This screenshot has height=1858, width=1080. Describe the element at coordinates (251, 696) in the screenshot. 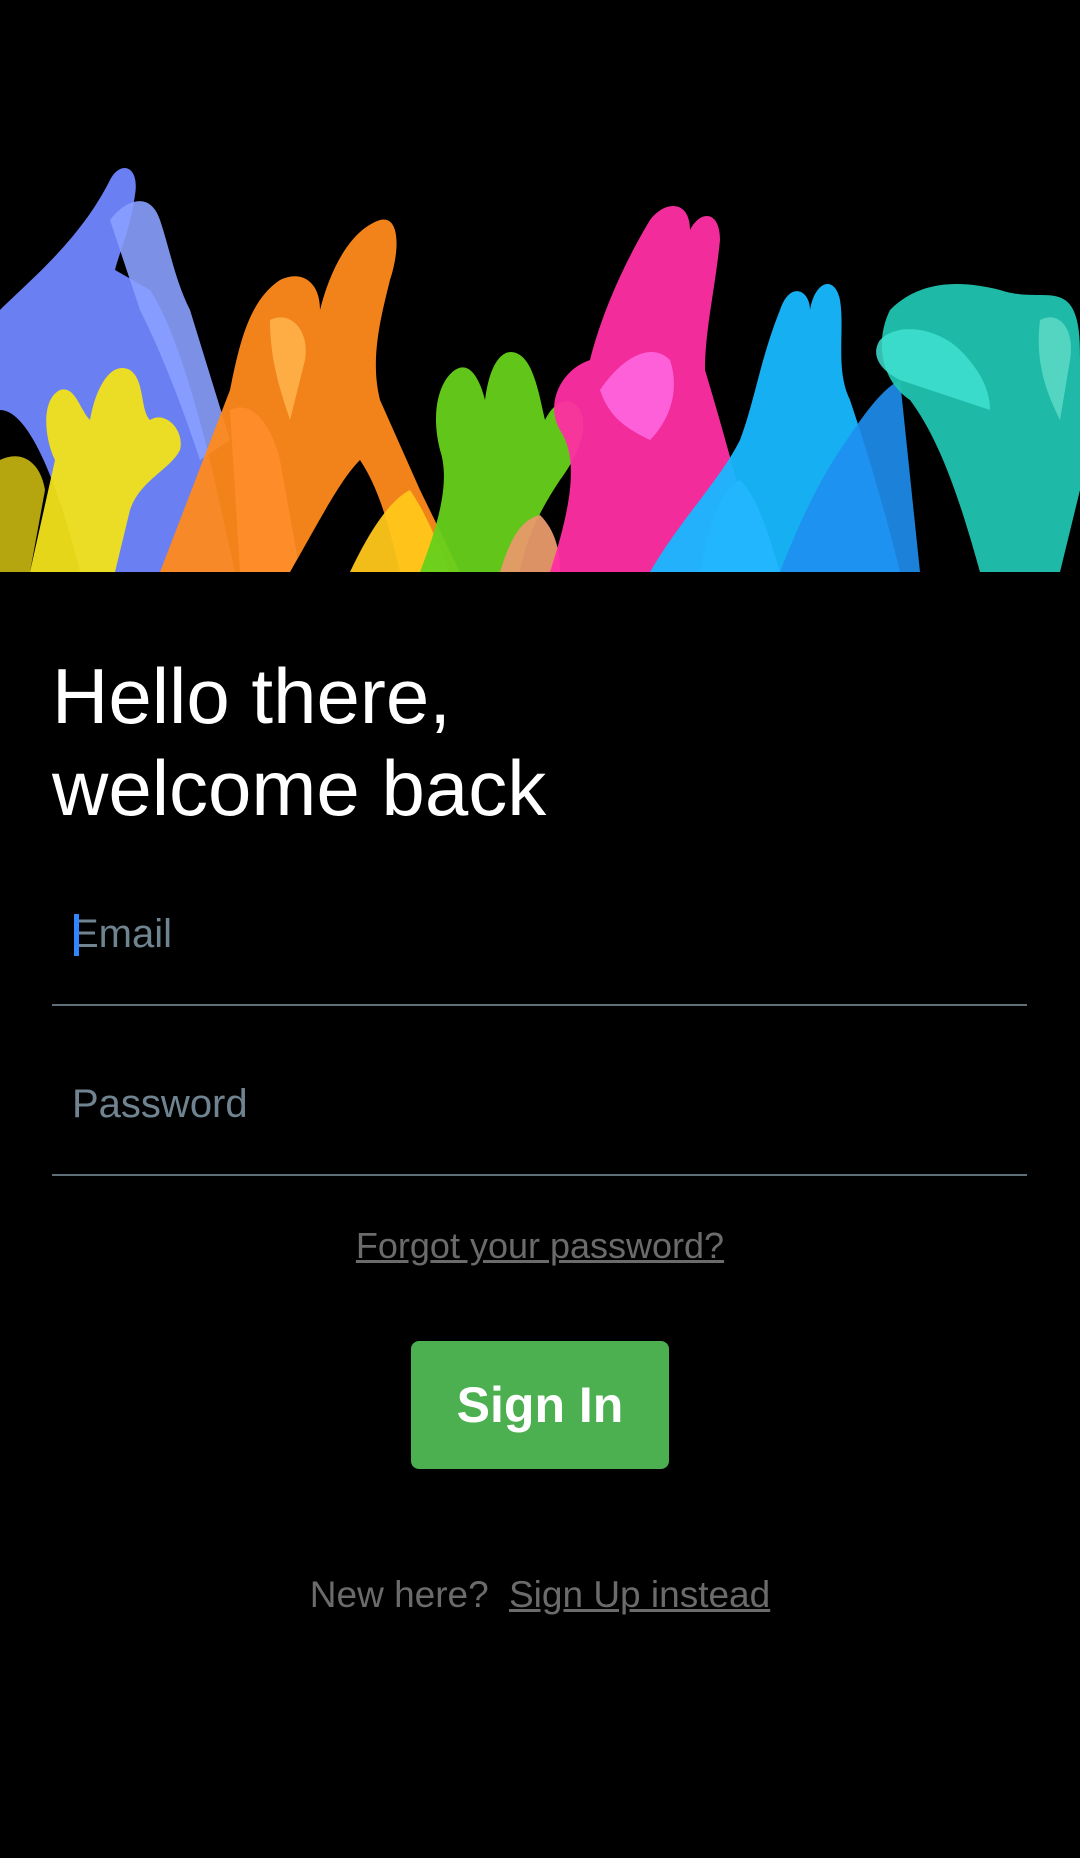

I see `welcome-heading-line1: Hello there,` at that location.